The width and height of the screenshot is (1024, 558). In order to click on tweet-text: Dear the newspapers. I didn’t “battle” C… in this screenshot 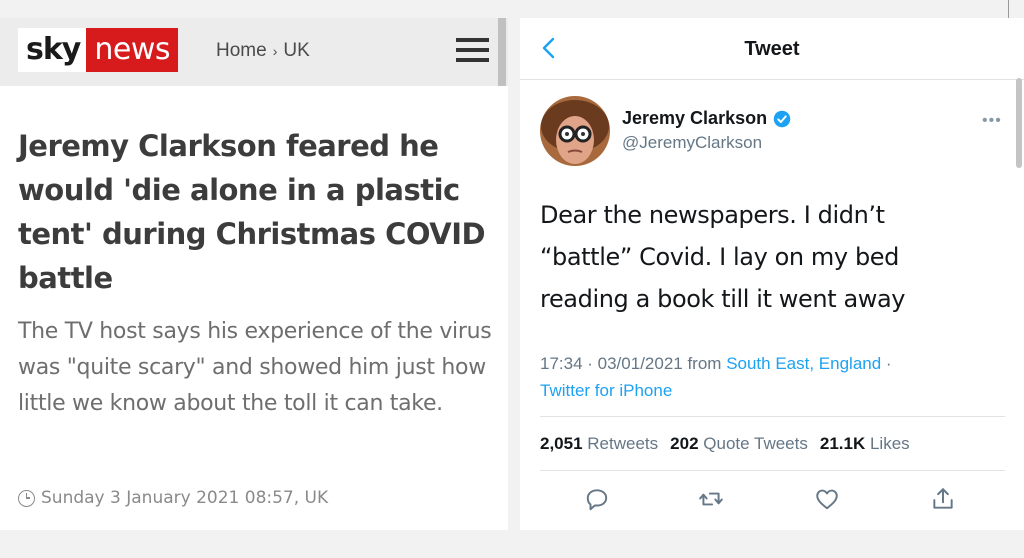, I will do `click(723, 257)`.